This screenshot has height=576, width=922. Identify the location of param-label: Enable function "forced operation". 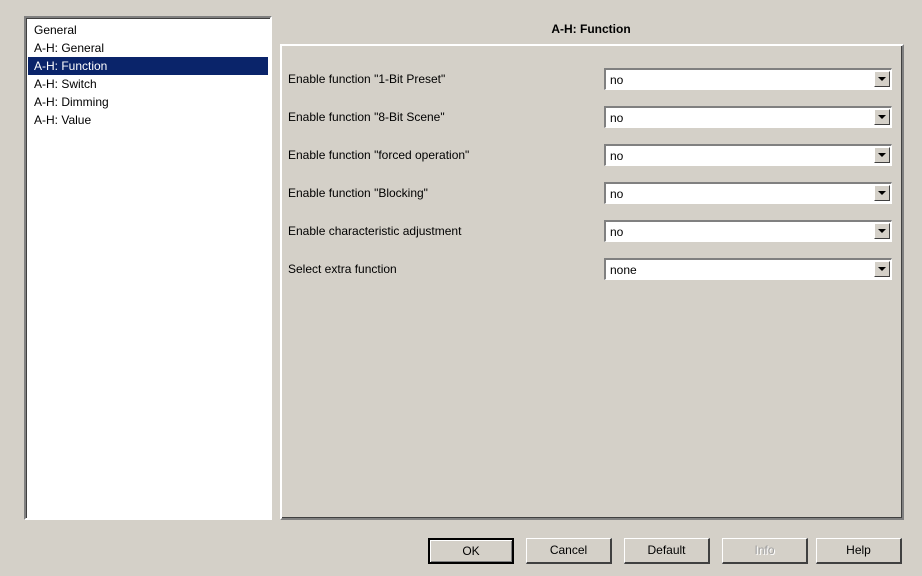
(379, 155).